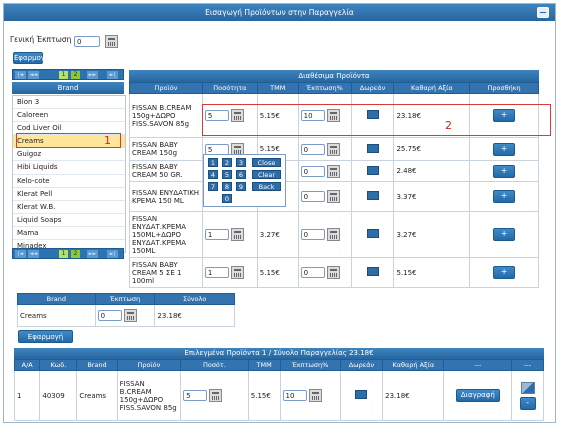 This screenshot has height=424, width=566. What do you see at coordinates (213, 174) in the screenshot?
I see `key-4: 4` at bounding box center [213, 174].